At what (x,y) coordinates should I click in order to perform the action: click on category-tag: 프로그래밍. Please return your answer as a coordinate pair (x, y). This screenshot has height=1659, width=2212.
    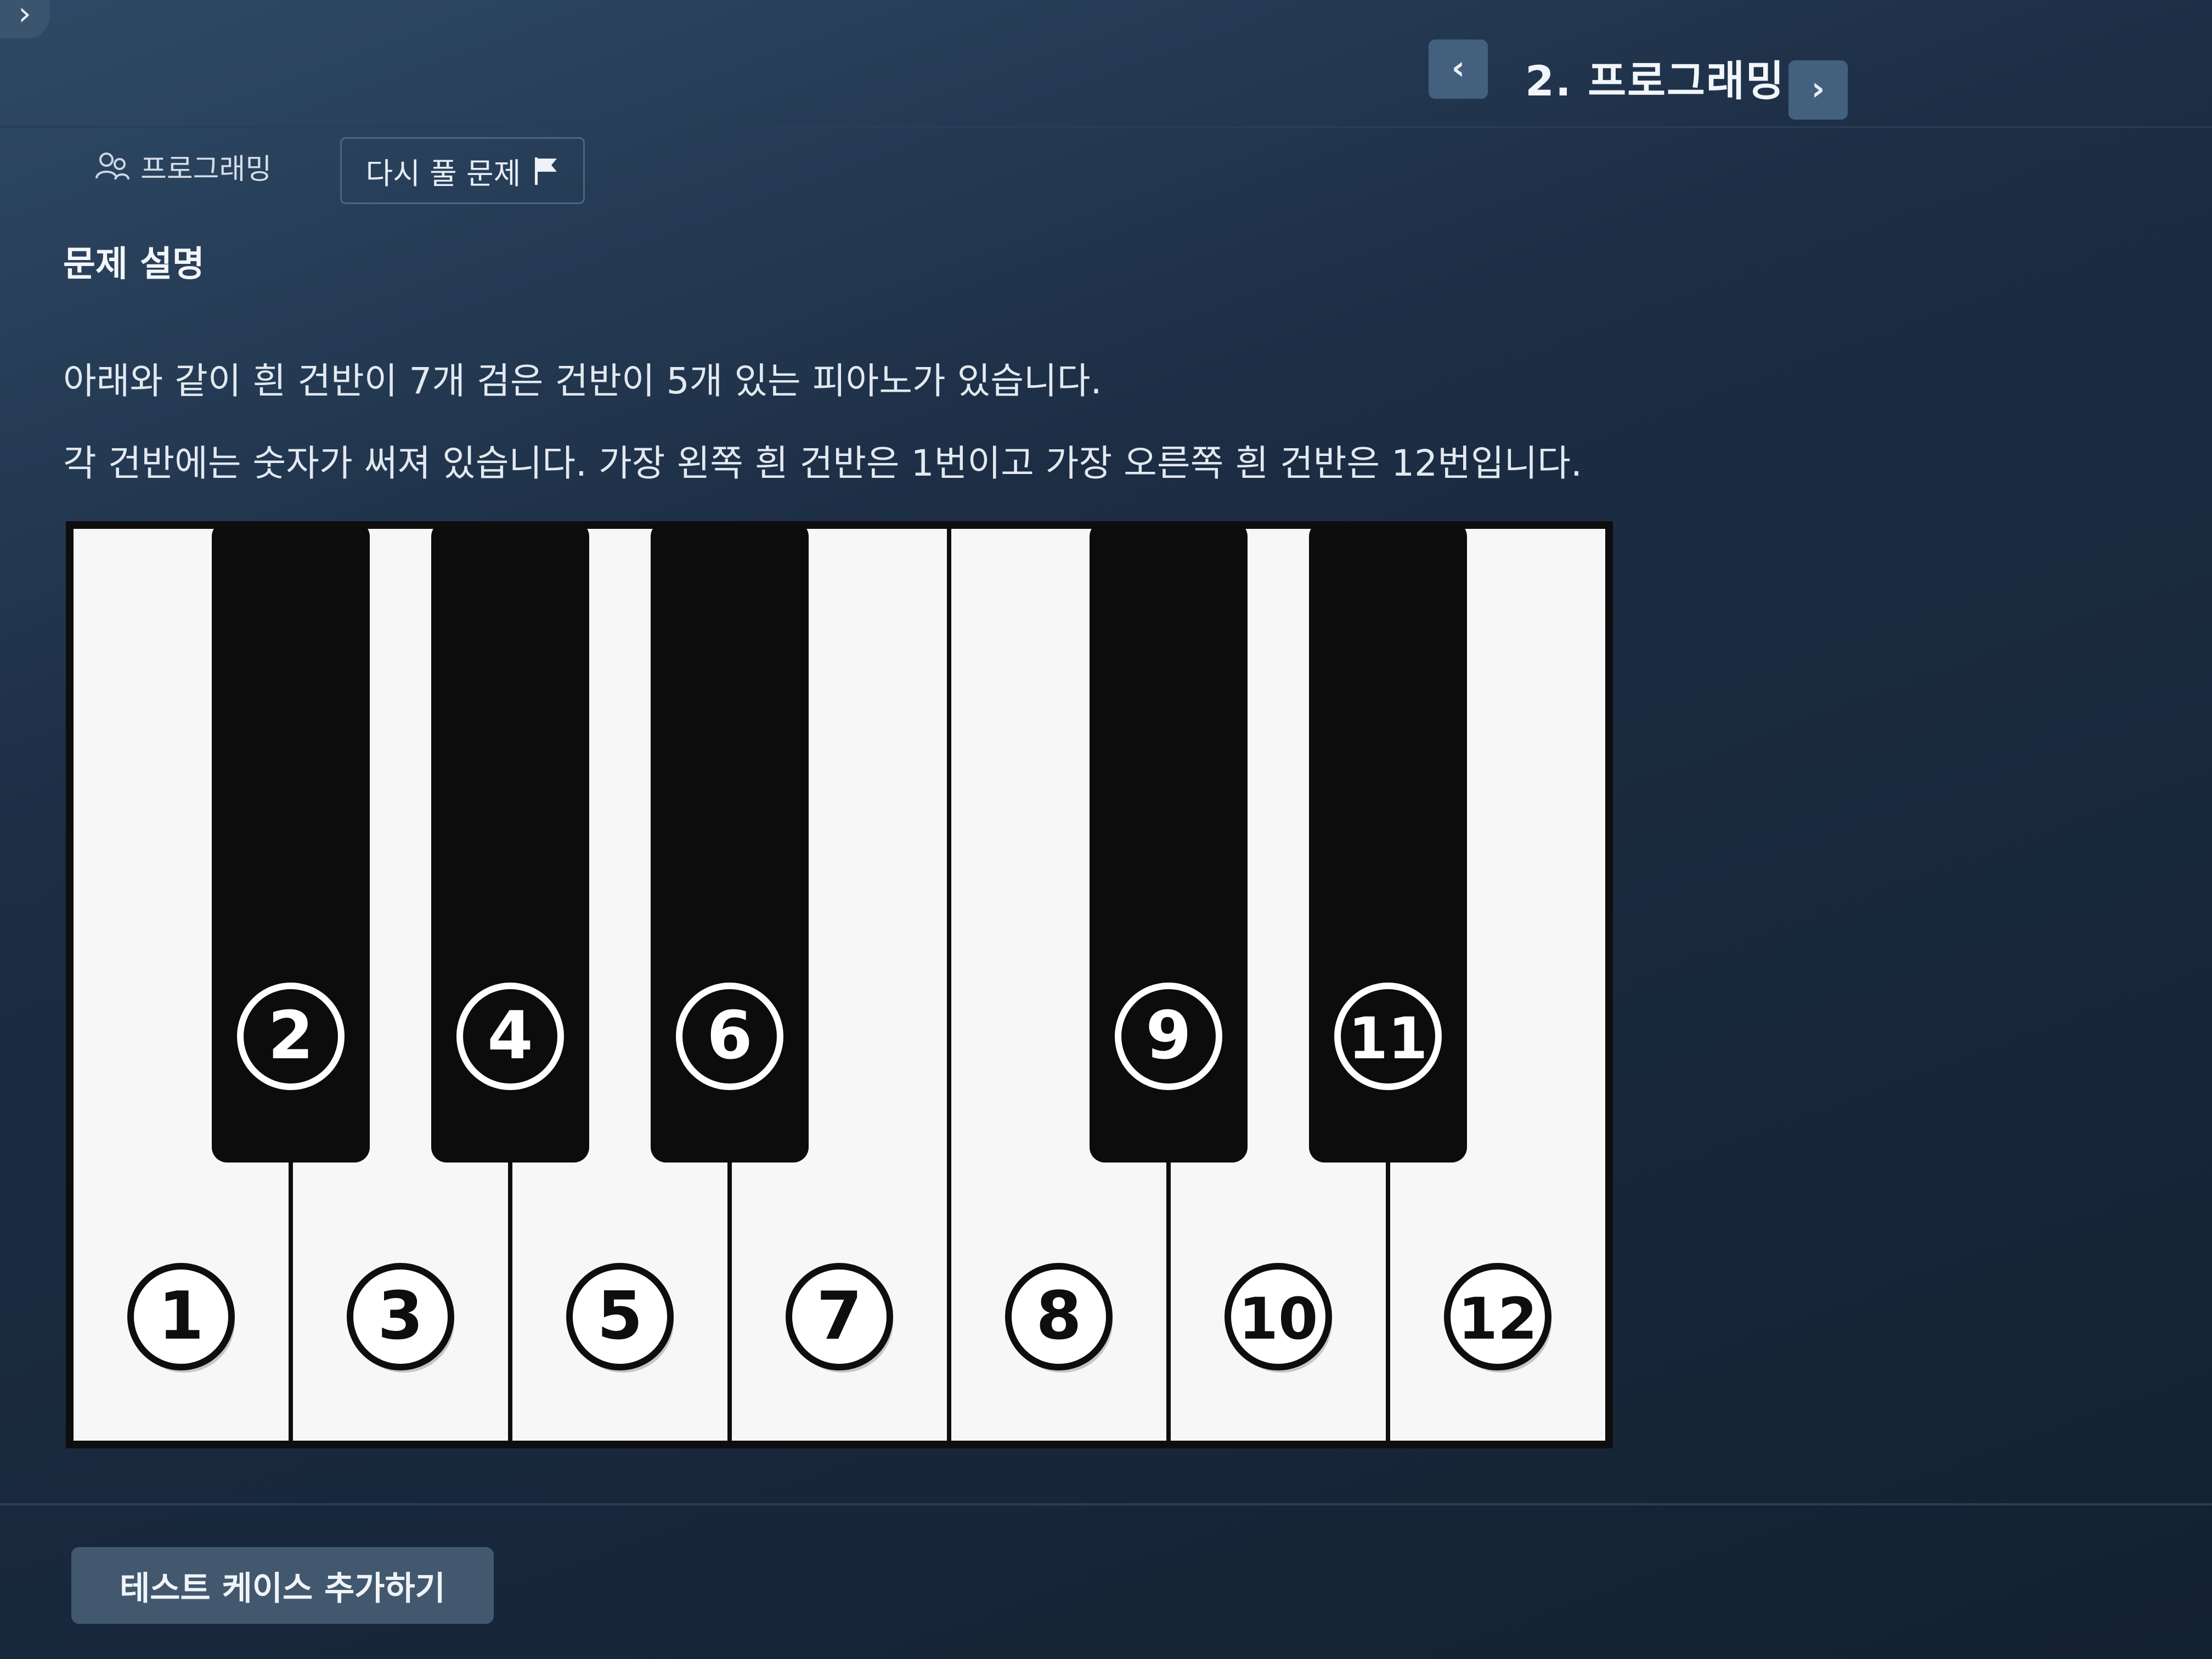
    Looking at the image, I should click on (183, 167).